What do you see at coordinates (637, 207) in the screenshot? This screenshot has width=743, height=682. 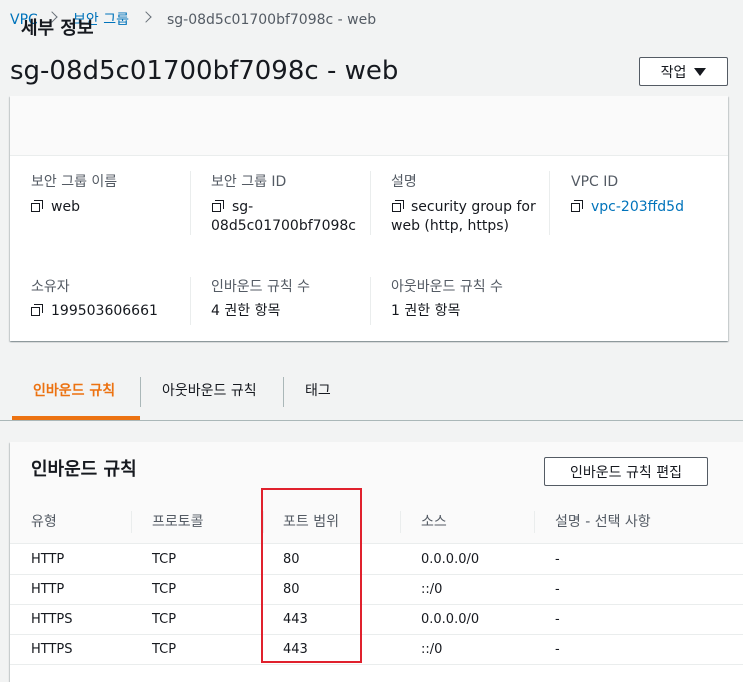 I see `vpc-id-link: vpc-203ffd5d` at bounding box center [637, 207].